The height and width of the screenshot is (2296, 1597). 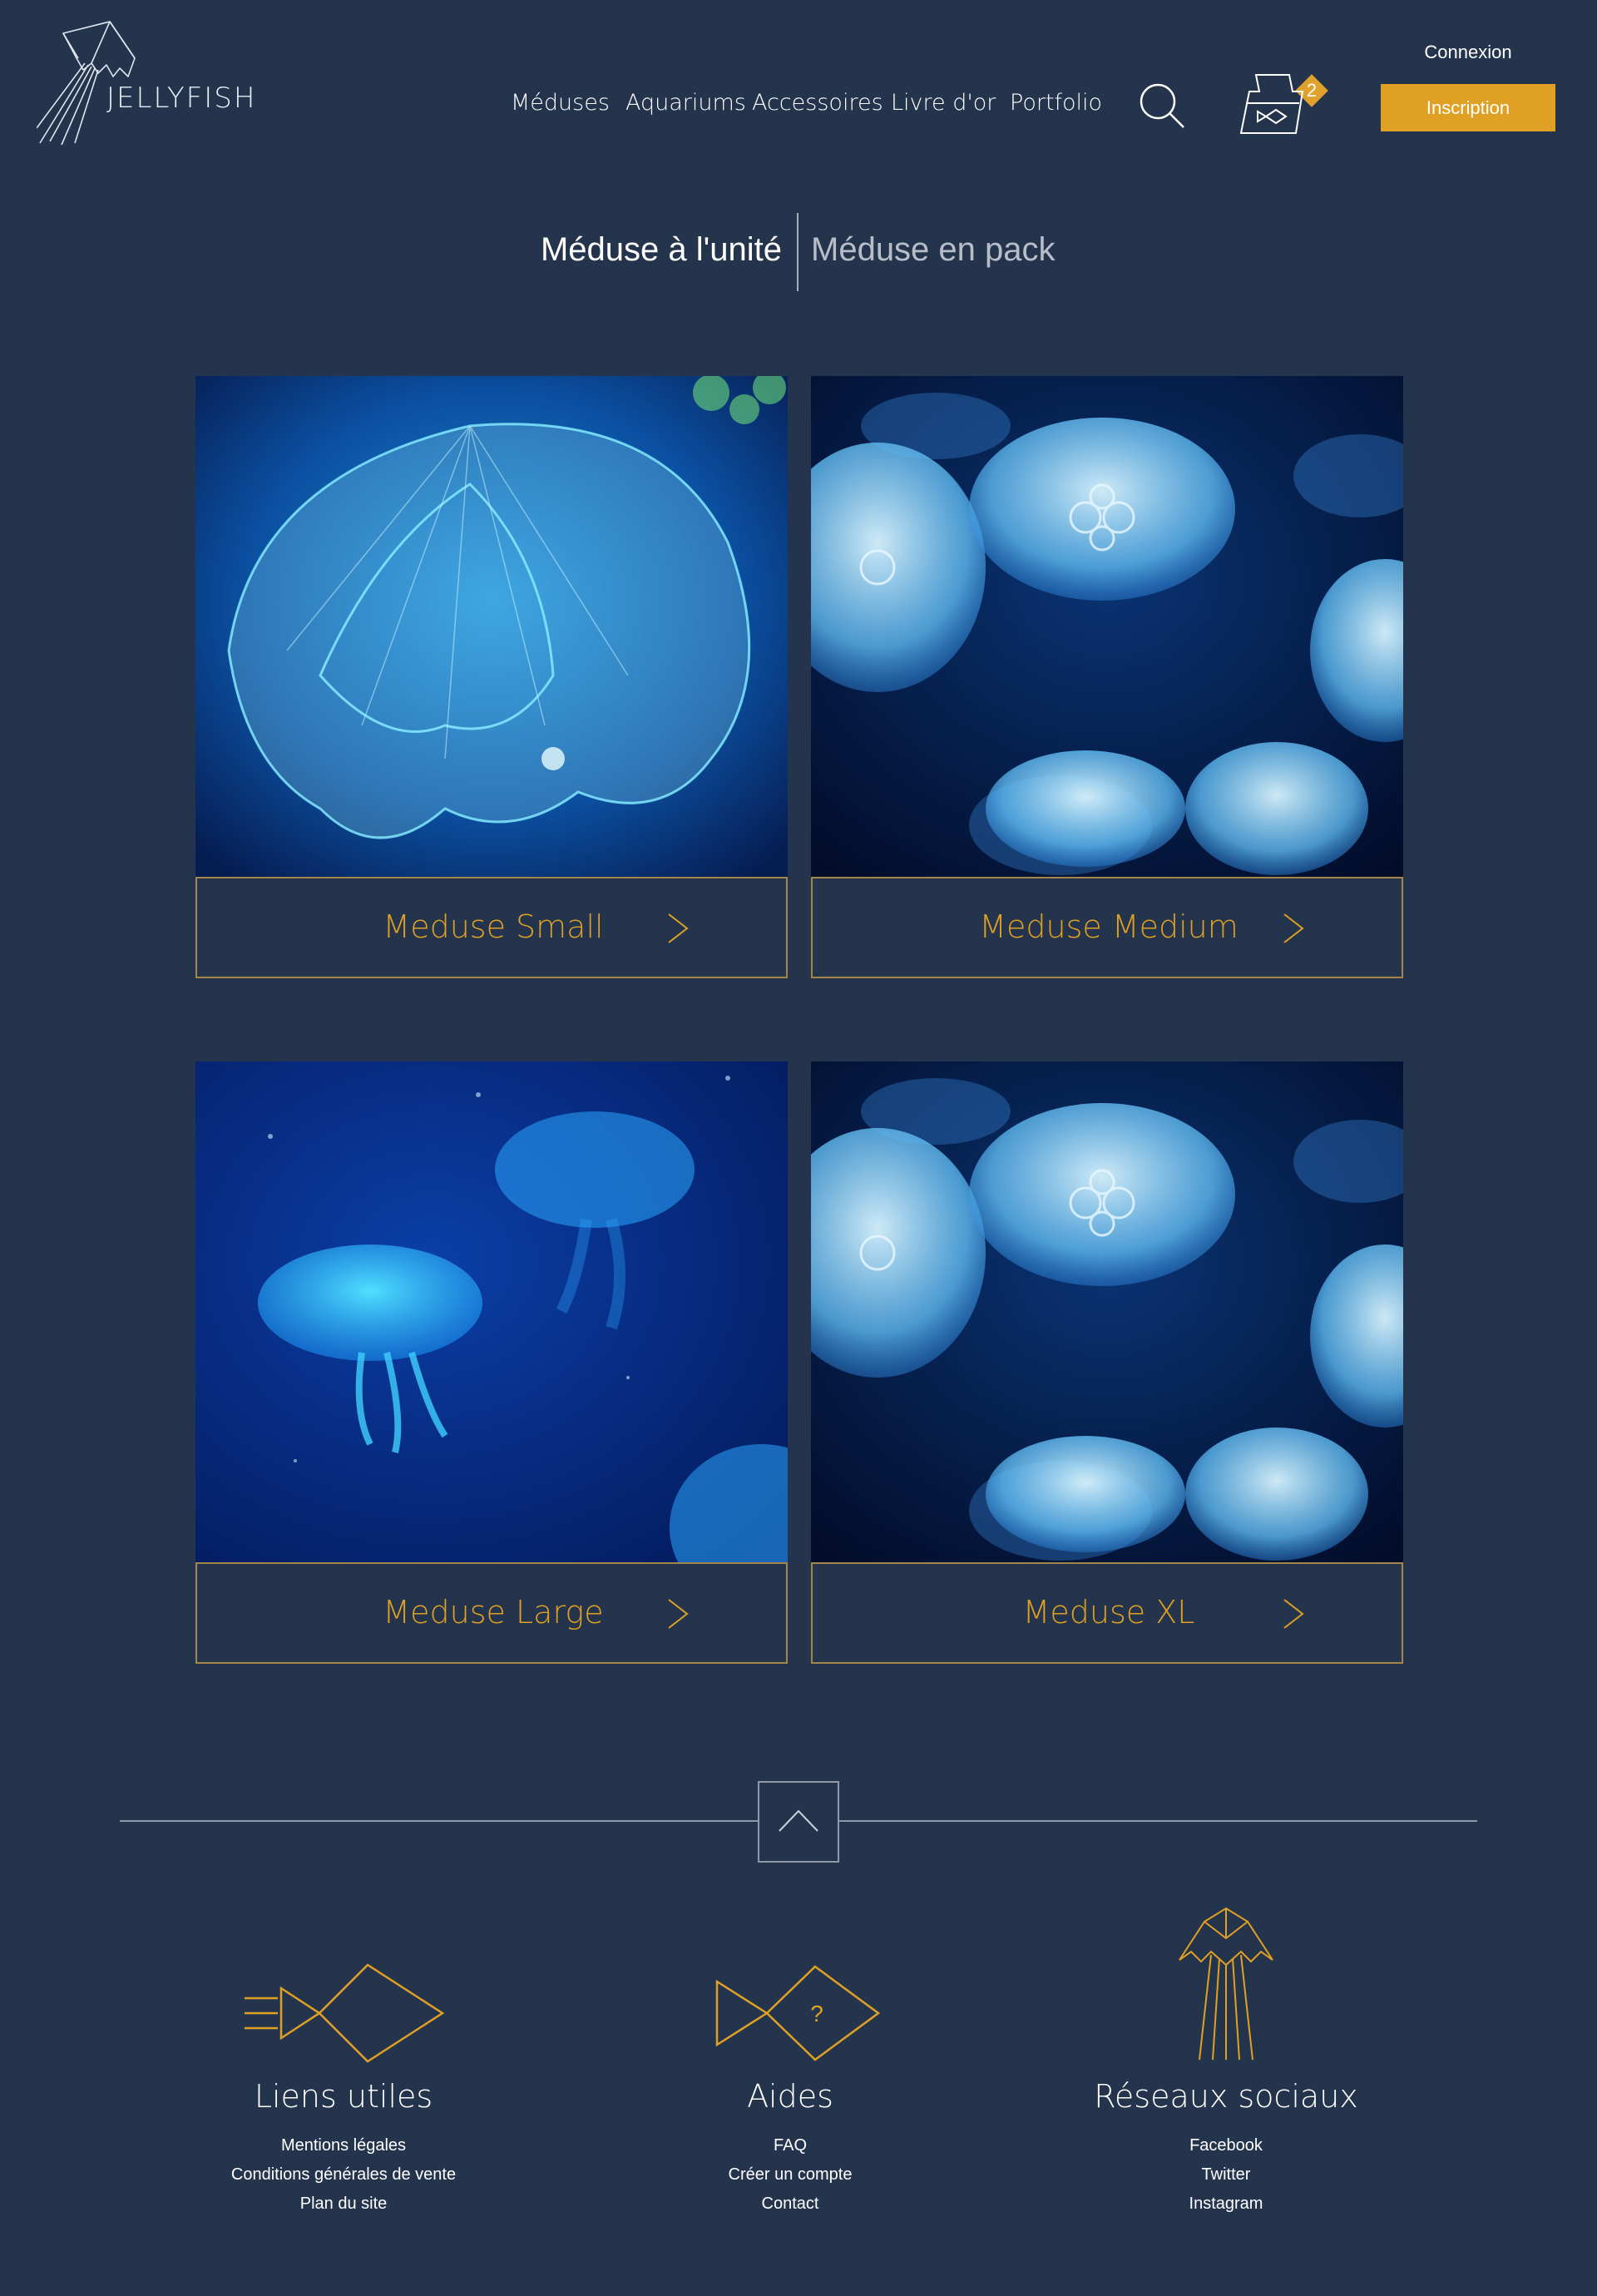 What do you see at coordinates (391, 250) in the screenshot?
I see `tab-meduse-unite: Méduse à l'unité` at bounding box center [391, 250].